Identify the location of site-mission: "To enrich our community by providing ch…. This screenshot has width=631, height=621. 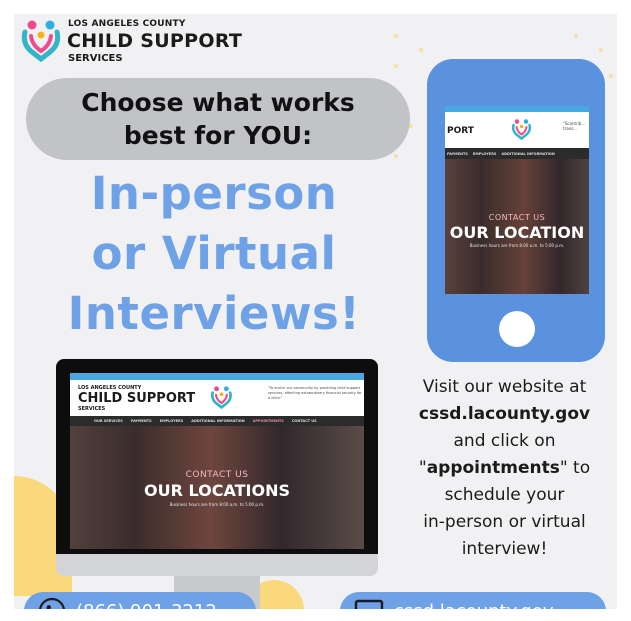
(315, 393).